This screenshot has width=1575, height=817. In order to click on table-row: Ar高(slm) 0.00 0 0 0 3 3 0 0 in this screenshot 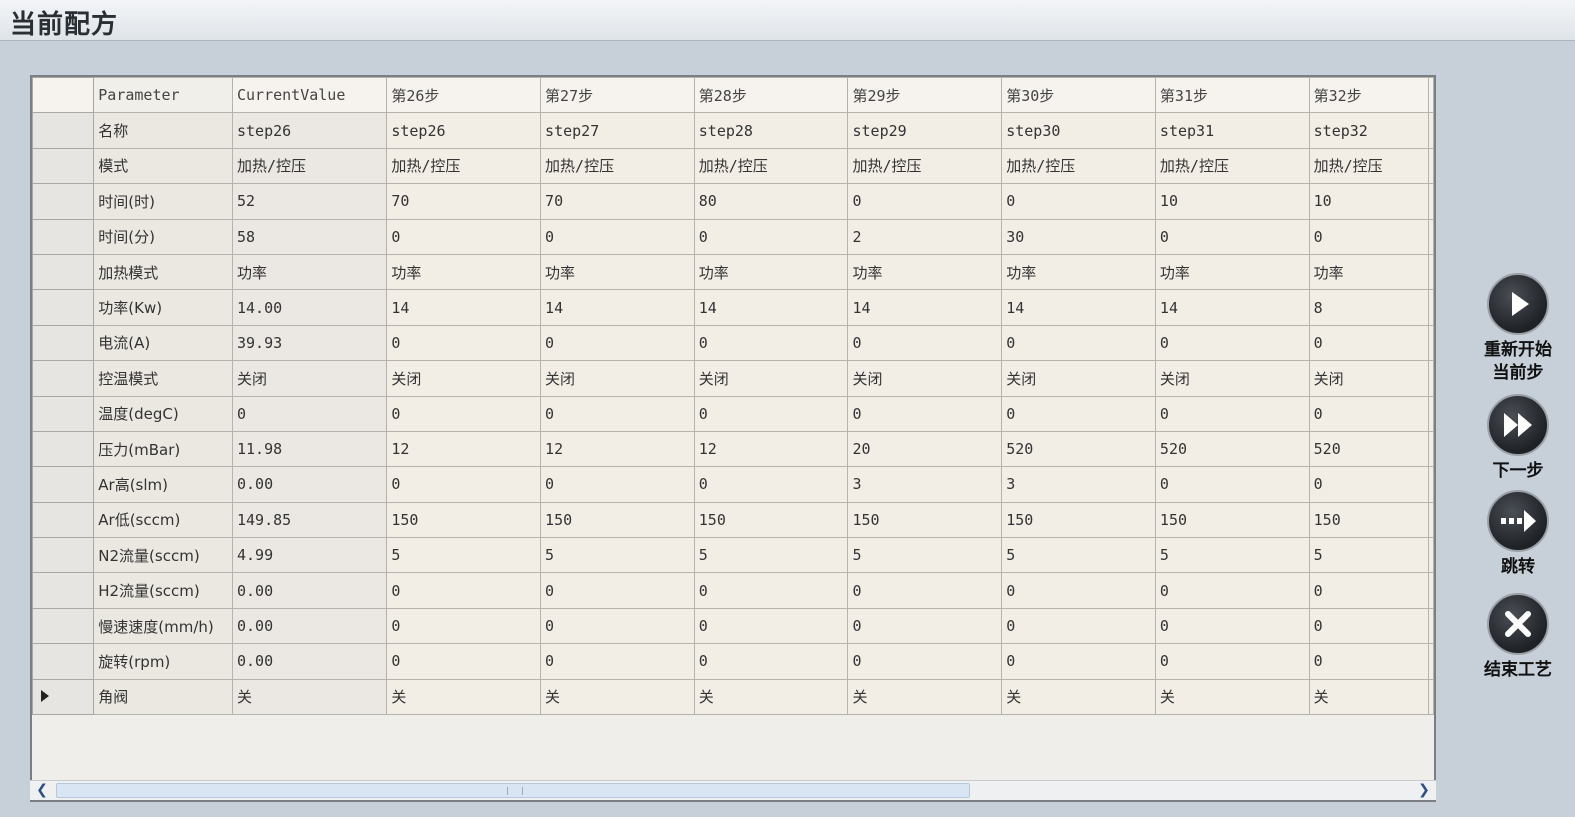, I will do `click(732, 484)`.